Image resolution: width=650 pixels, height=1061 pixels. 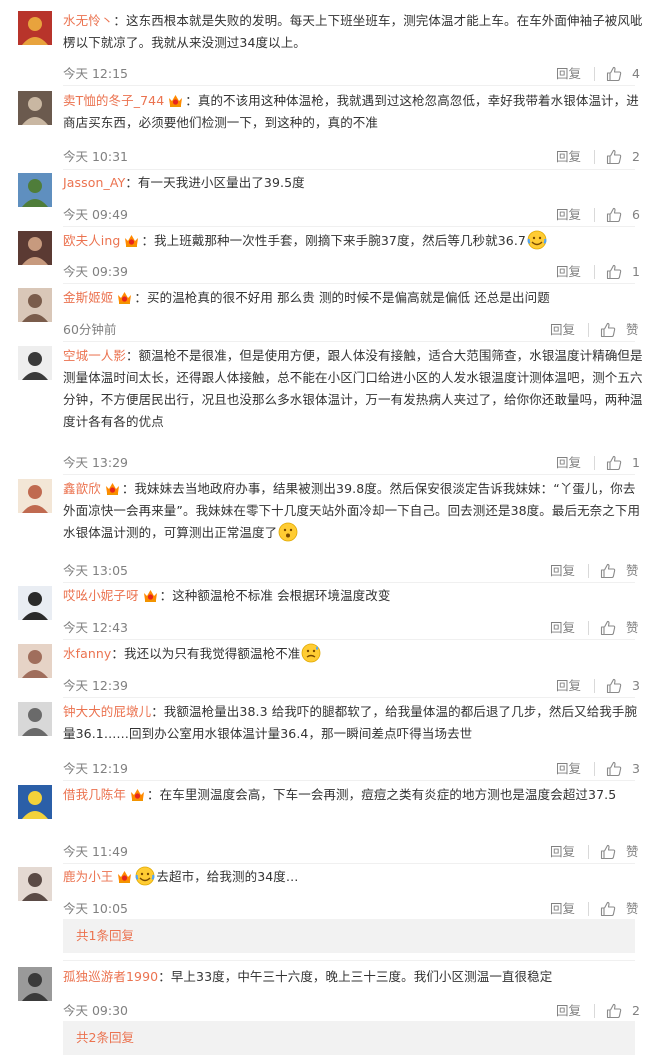 I want to click on like-button: 6, so click(x=626, y=215).